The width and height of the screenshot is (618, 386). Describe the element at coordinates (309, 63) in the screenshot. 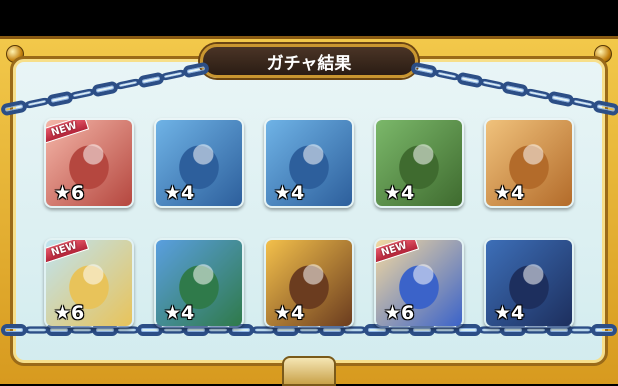

I see `page-title-text: ガチャ結果` at that location.